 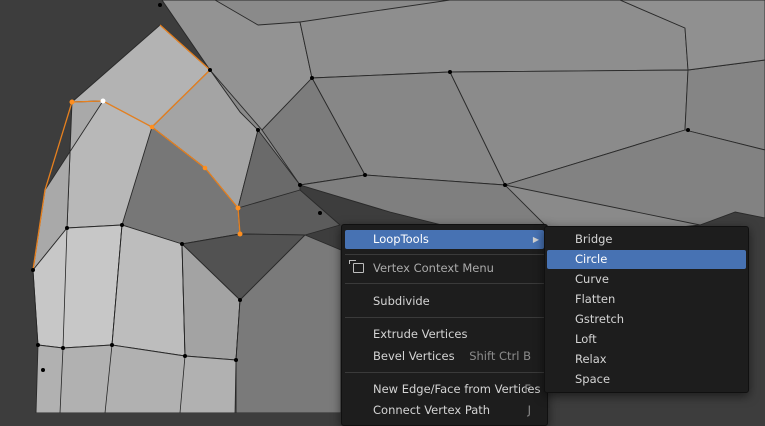 What do you see at coordinates (646, 279) in the screenshot?
I see `submenu-item-curve: Curve` at bounding box center [646, 279].